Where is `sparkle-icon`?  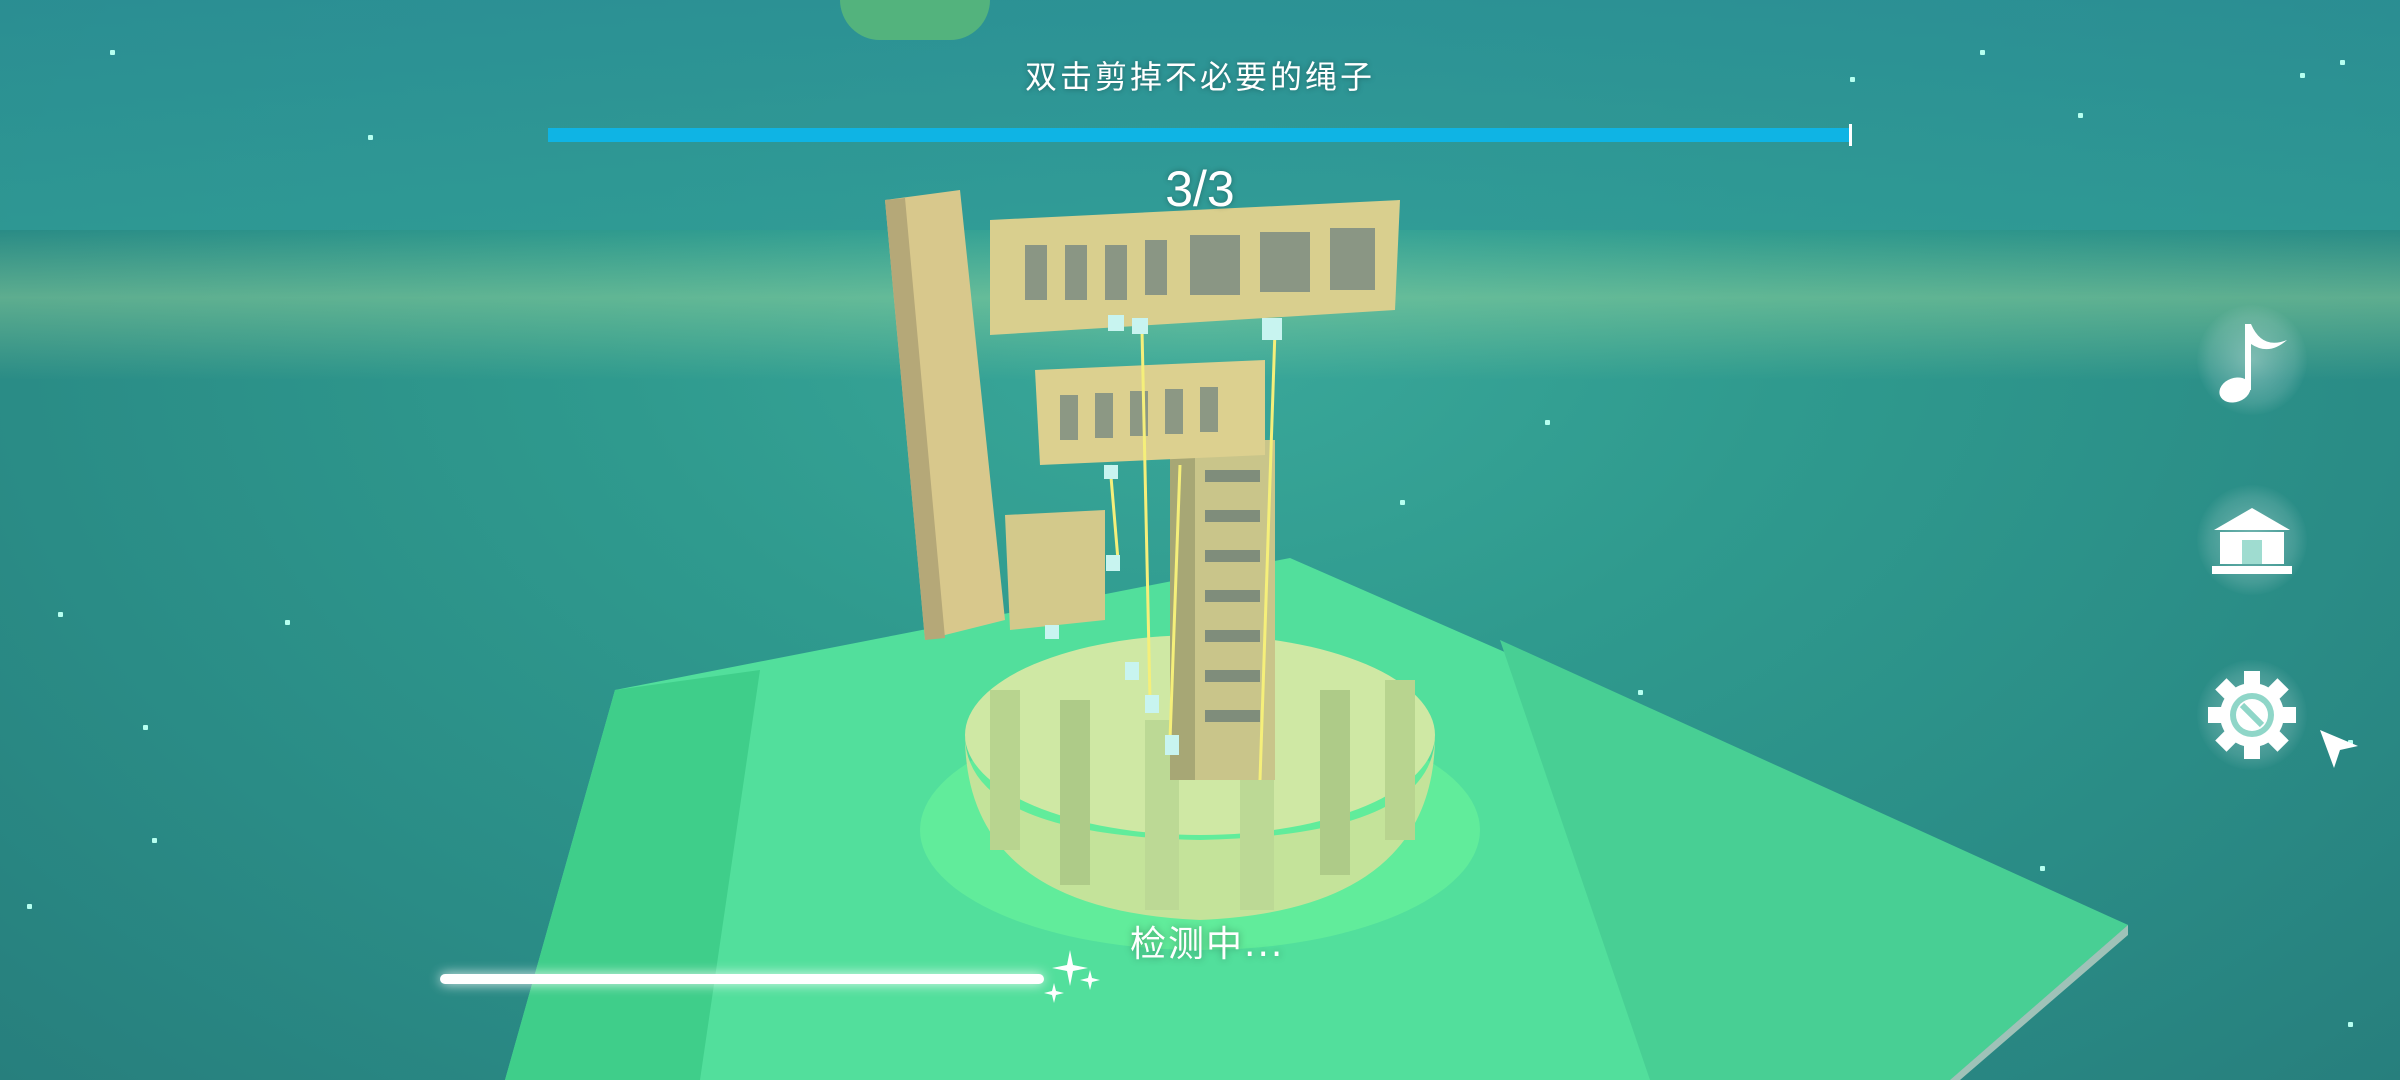 sparkle-icon is located at coordinates (1072, 976).